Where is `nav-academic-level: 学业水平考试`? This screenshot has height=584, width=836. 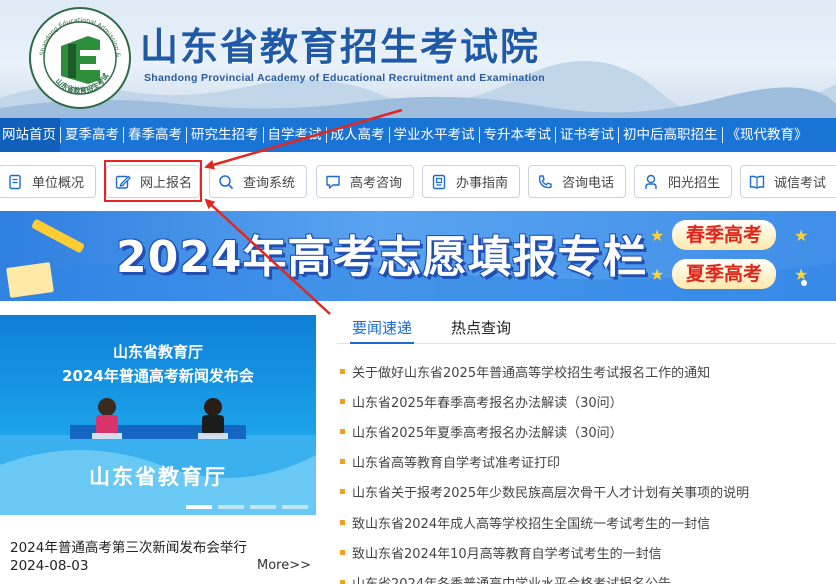
nav-academic-level: 学业水平考试 is located at coordinates (434, 135).